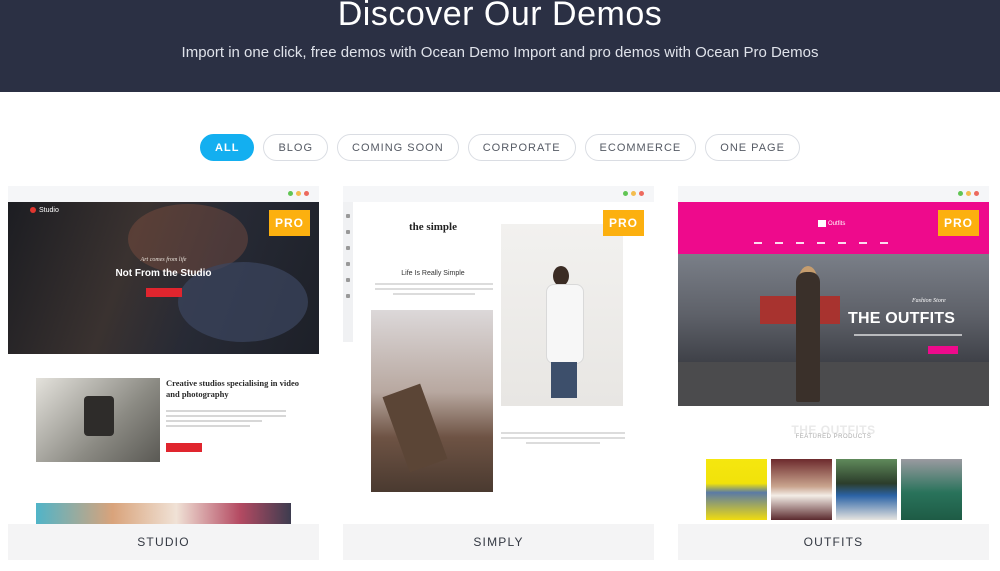  I want to click on page-title: Discover Our Demos, so click(500, 16).